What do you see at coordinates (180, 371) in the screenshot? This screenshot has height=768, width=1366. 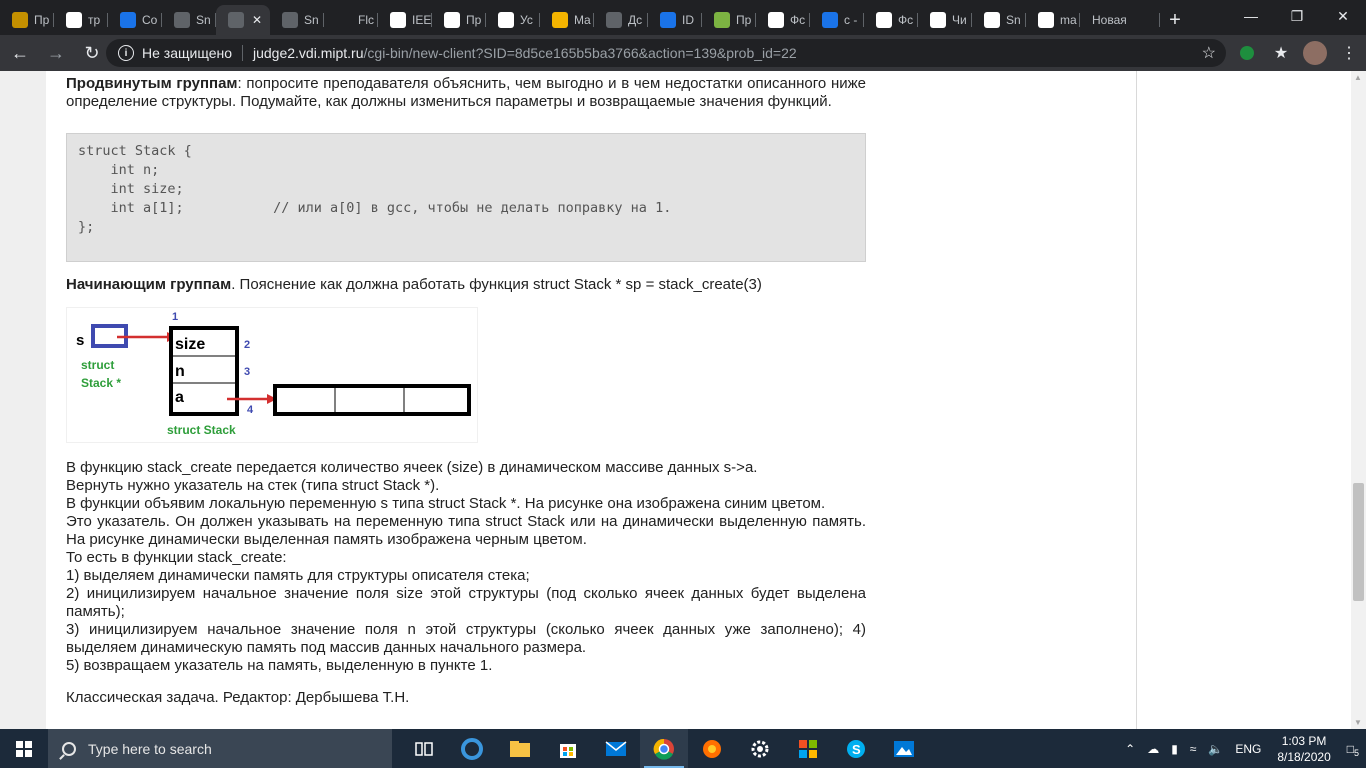 I see `field-n: n` at bounding box center [180, 371].